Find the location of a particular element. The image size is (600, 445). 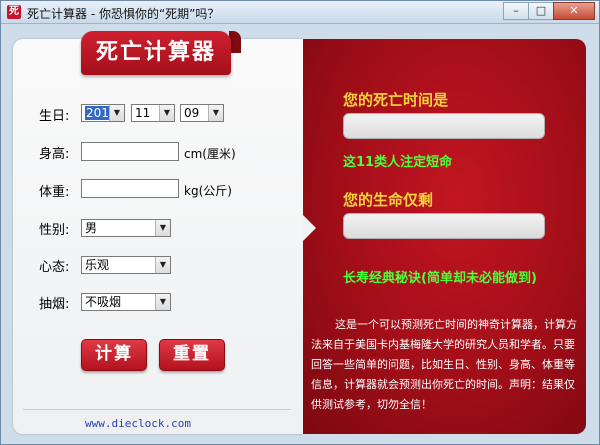

death-time-output is located at coordinates (444, 126).